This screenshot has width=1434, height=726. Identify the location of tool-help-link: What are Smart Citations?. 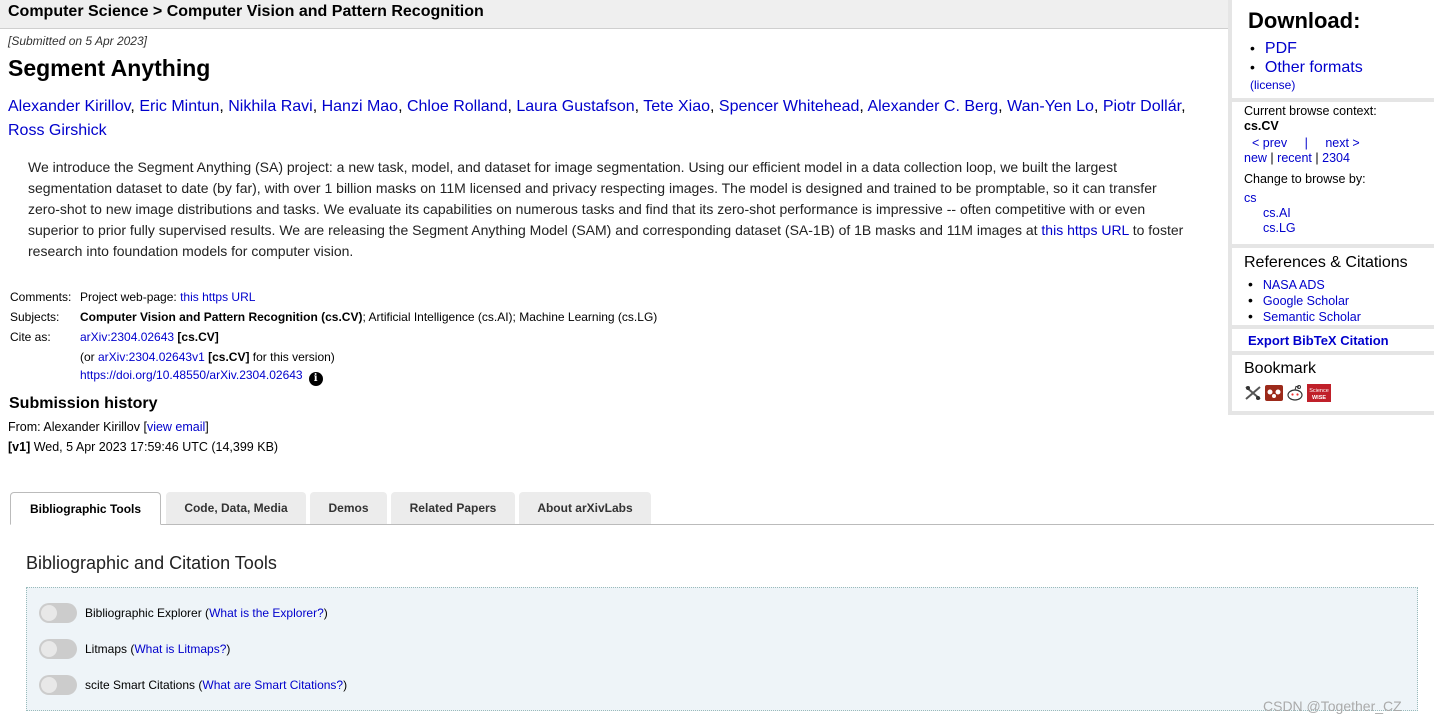
(272, 685).